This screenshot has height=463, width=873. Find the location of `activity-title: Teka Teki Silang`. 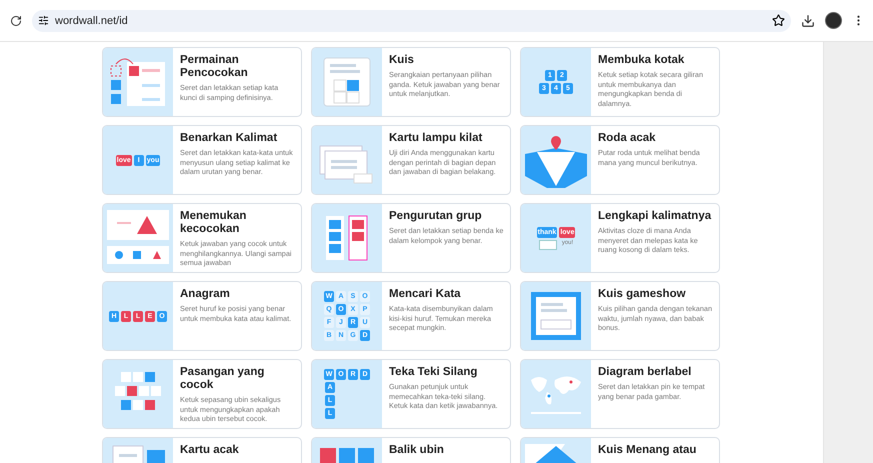

activity-title: Teka Teki Silang is located at coordinates (433, 372).